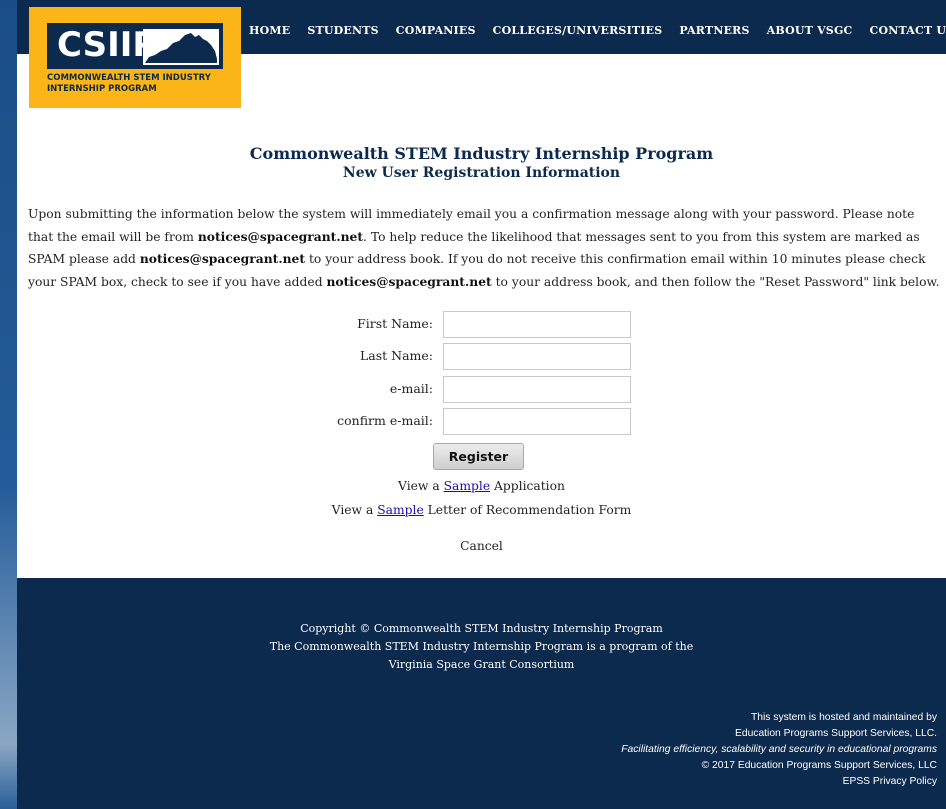 Image resolution: width=946 pixels, height=809 pixels. I want to click on footer-hosted-line1: This system is hosted and maintained by, so click(843, 717).